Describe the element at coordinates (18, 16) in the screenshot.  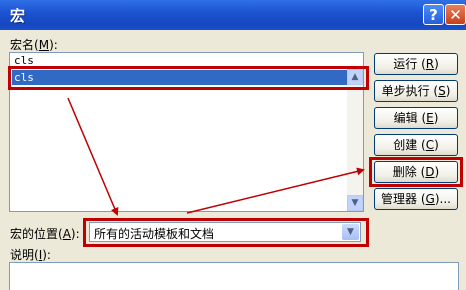
I see `window-title: 宏` at that location.